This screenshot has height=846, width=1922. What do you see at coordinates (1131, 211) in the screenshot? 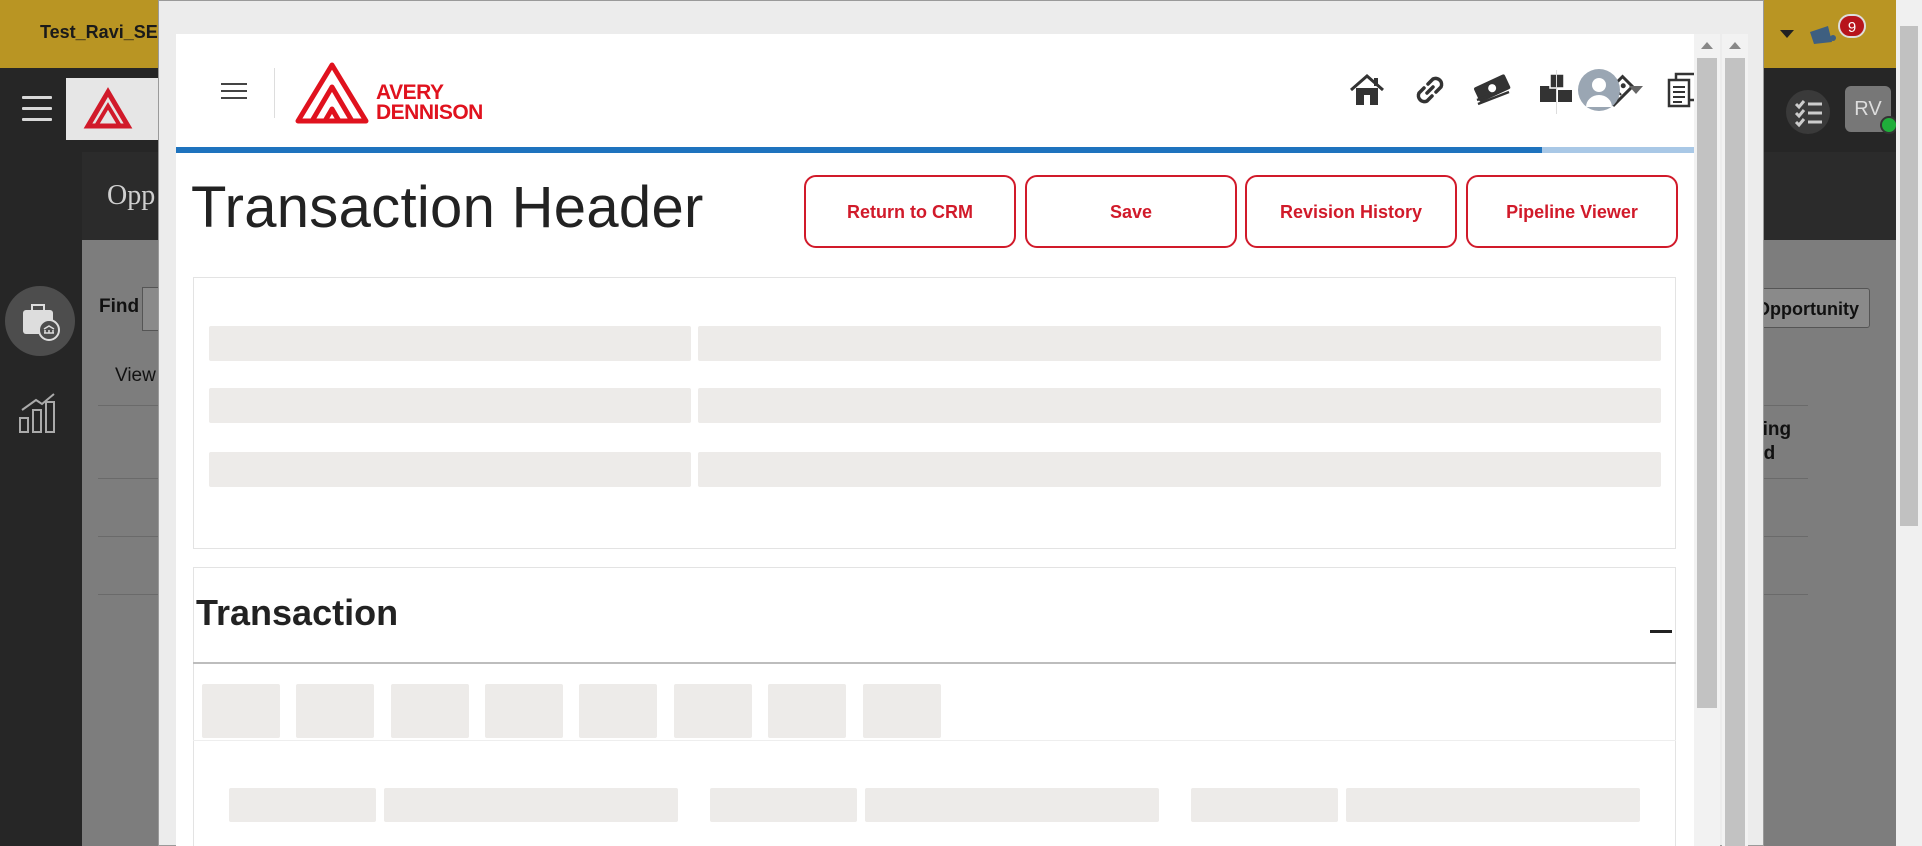
I see `save-button: Save` at bounding box center [1131, 211].